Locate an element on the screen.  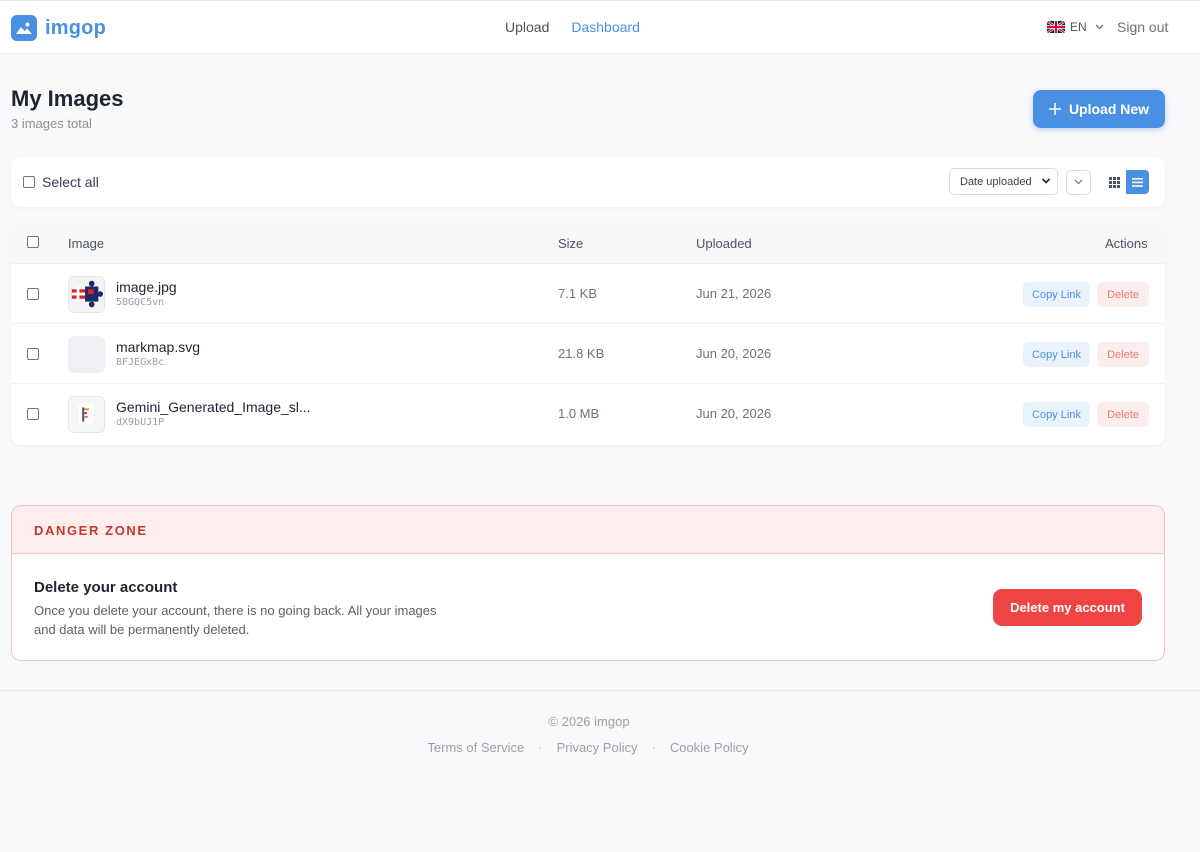
danger-zone-title: DANGER ZONE is located at coordinates (91, 530).